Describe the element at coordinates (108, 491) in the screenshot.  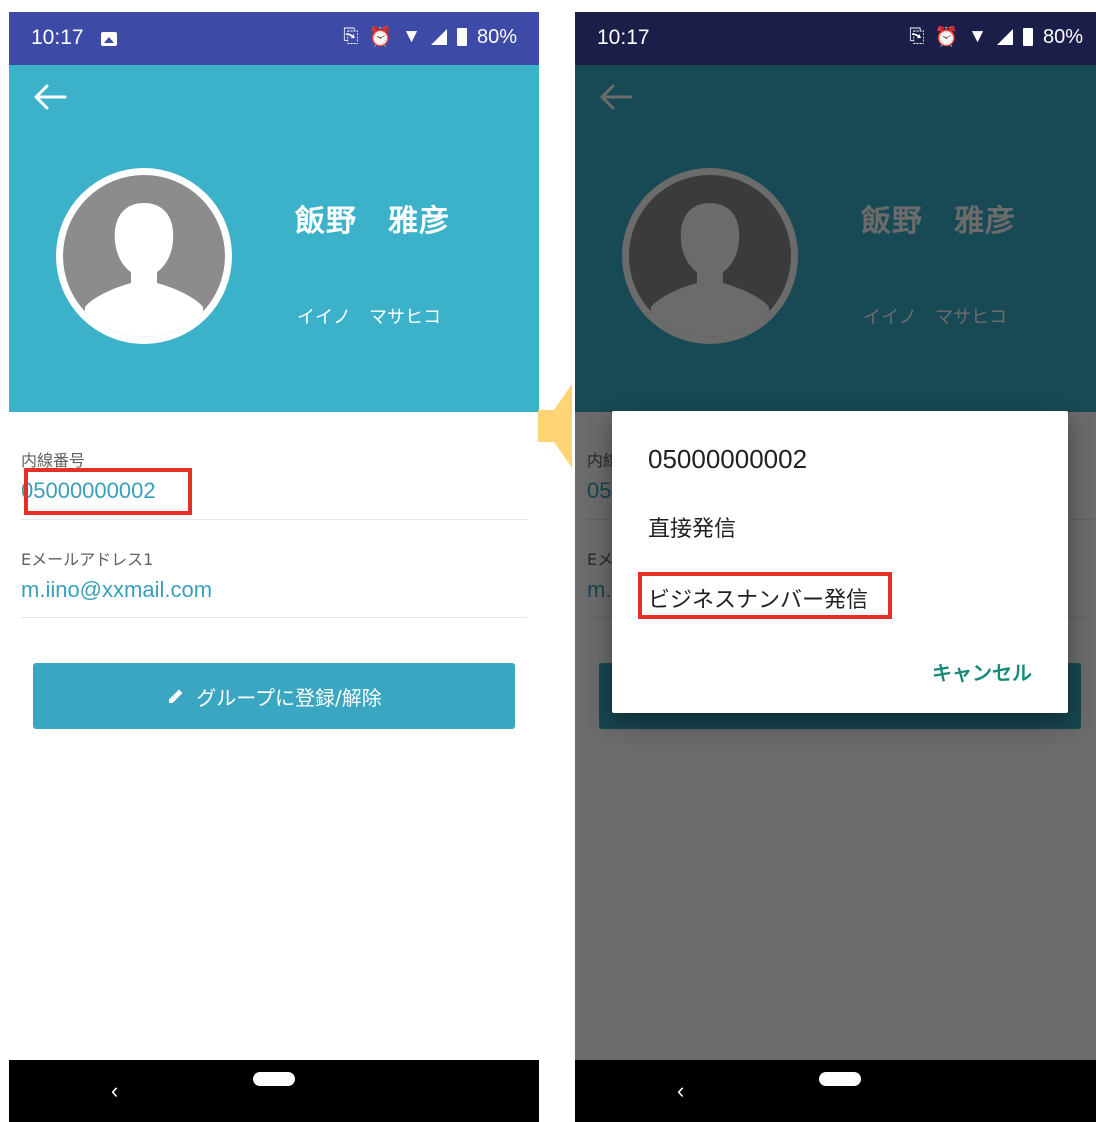
I see `highlight-box-extension` at that location.